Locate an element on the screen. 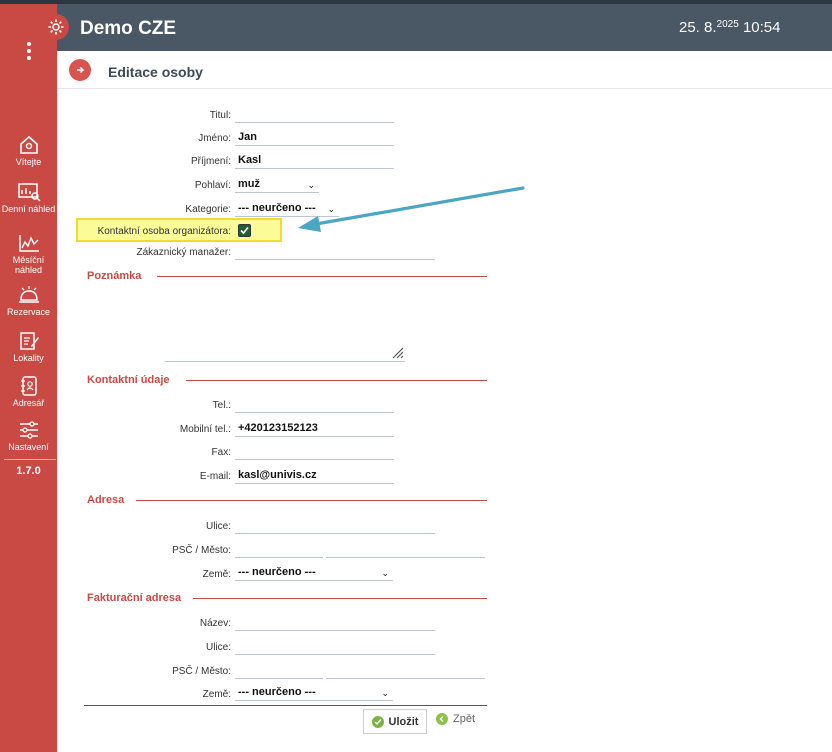 This screenshot has height=752, width=832. sidebar-item-label: Adresář is located at coordinates (28, 403).